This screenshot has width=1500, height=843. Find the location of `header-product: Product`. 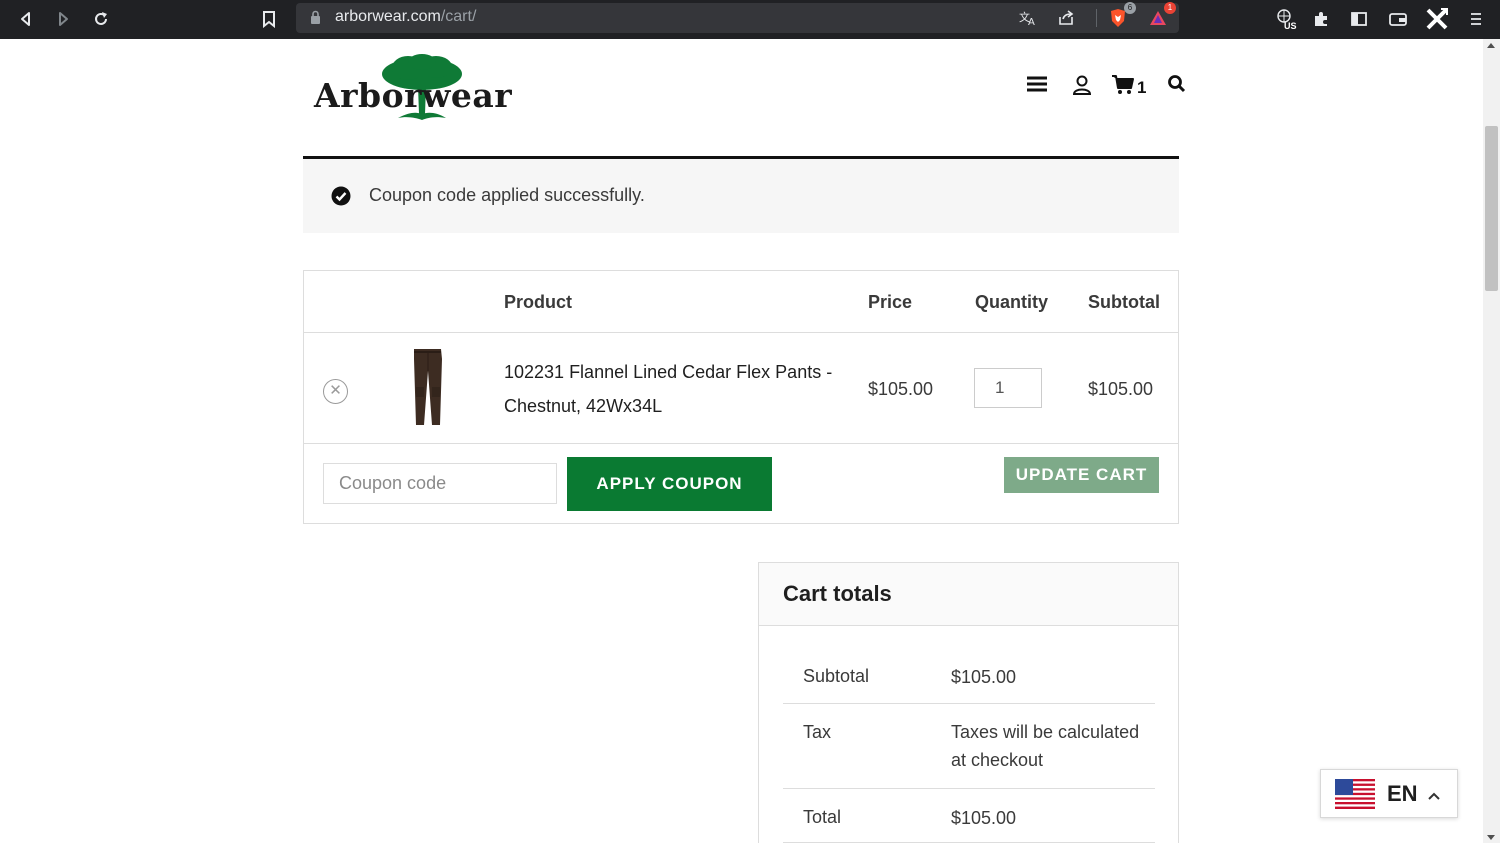

header-product: Product is located at coordinates (538, 302).